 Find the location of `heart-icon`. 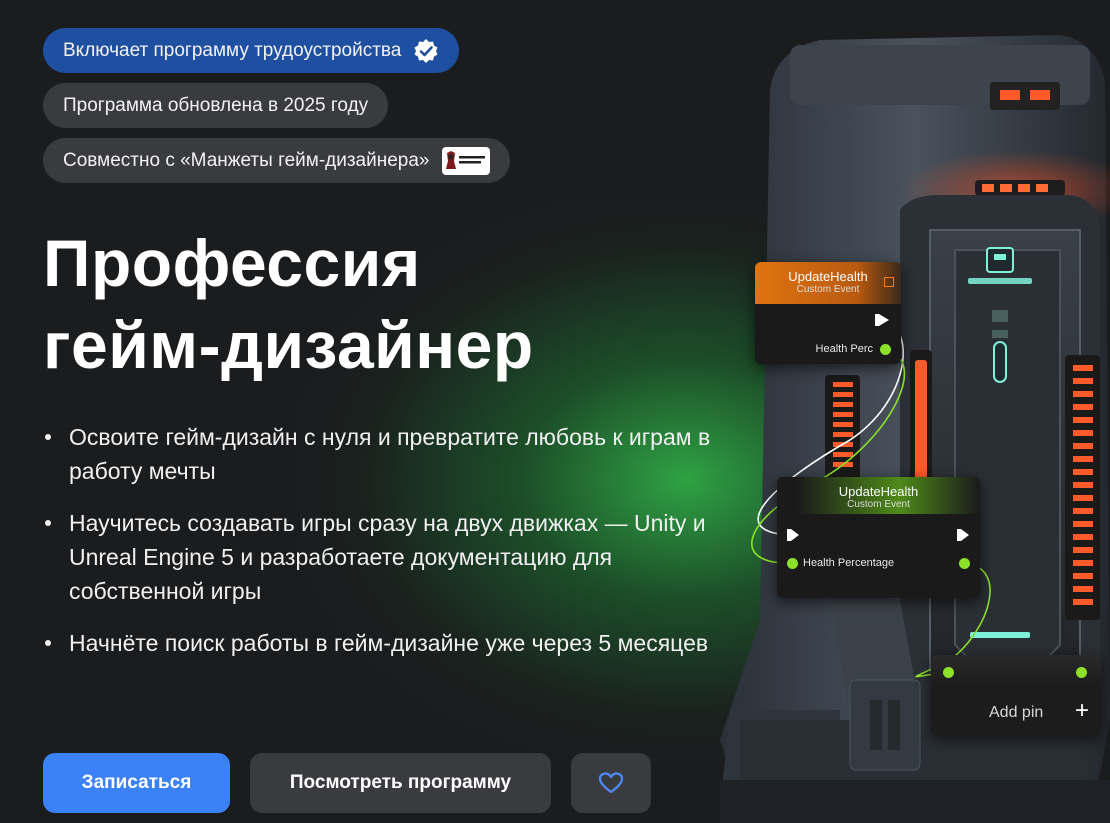

heart-icon is located at coordinates (611, 783).